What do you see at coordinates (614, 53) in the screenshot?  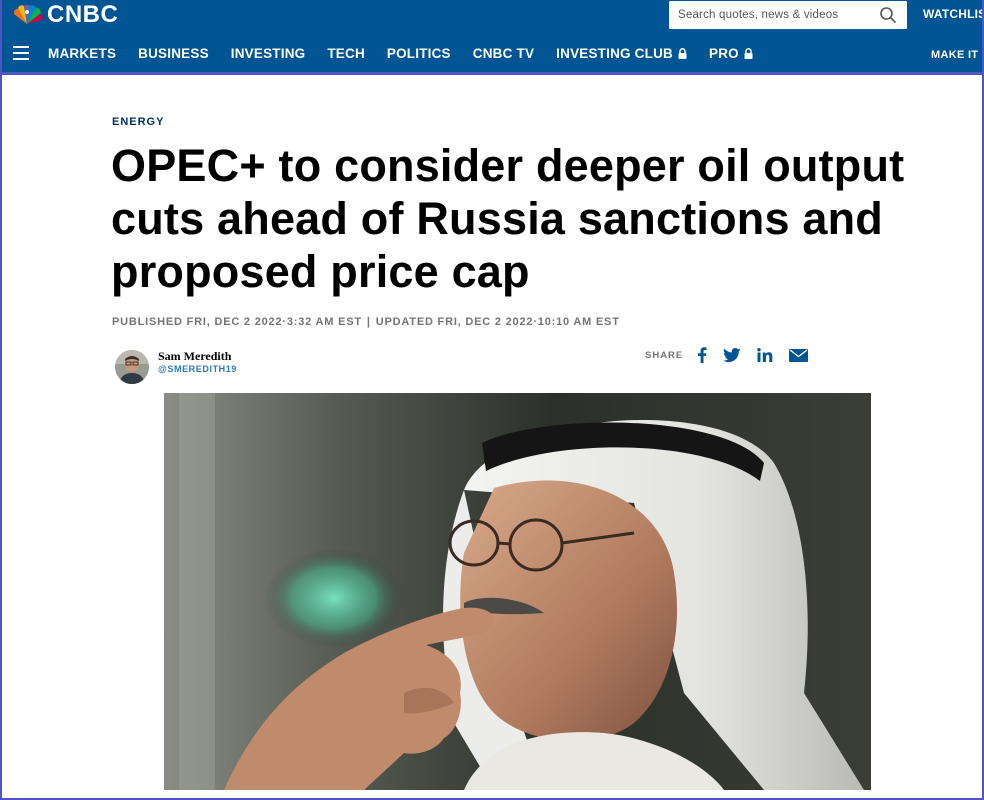 I see `nav-item-label: INVESTING CLUB` at bounding box center [614, 53].